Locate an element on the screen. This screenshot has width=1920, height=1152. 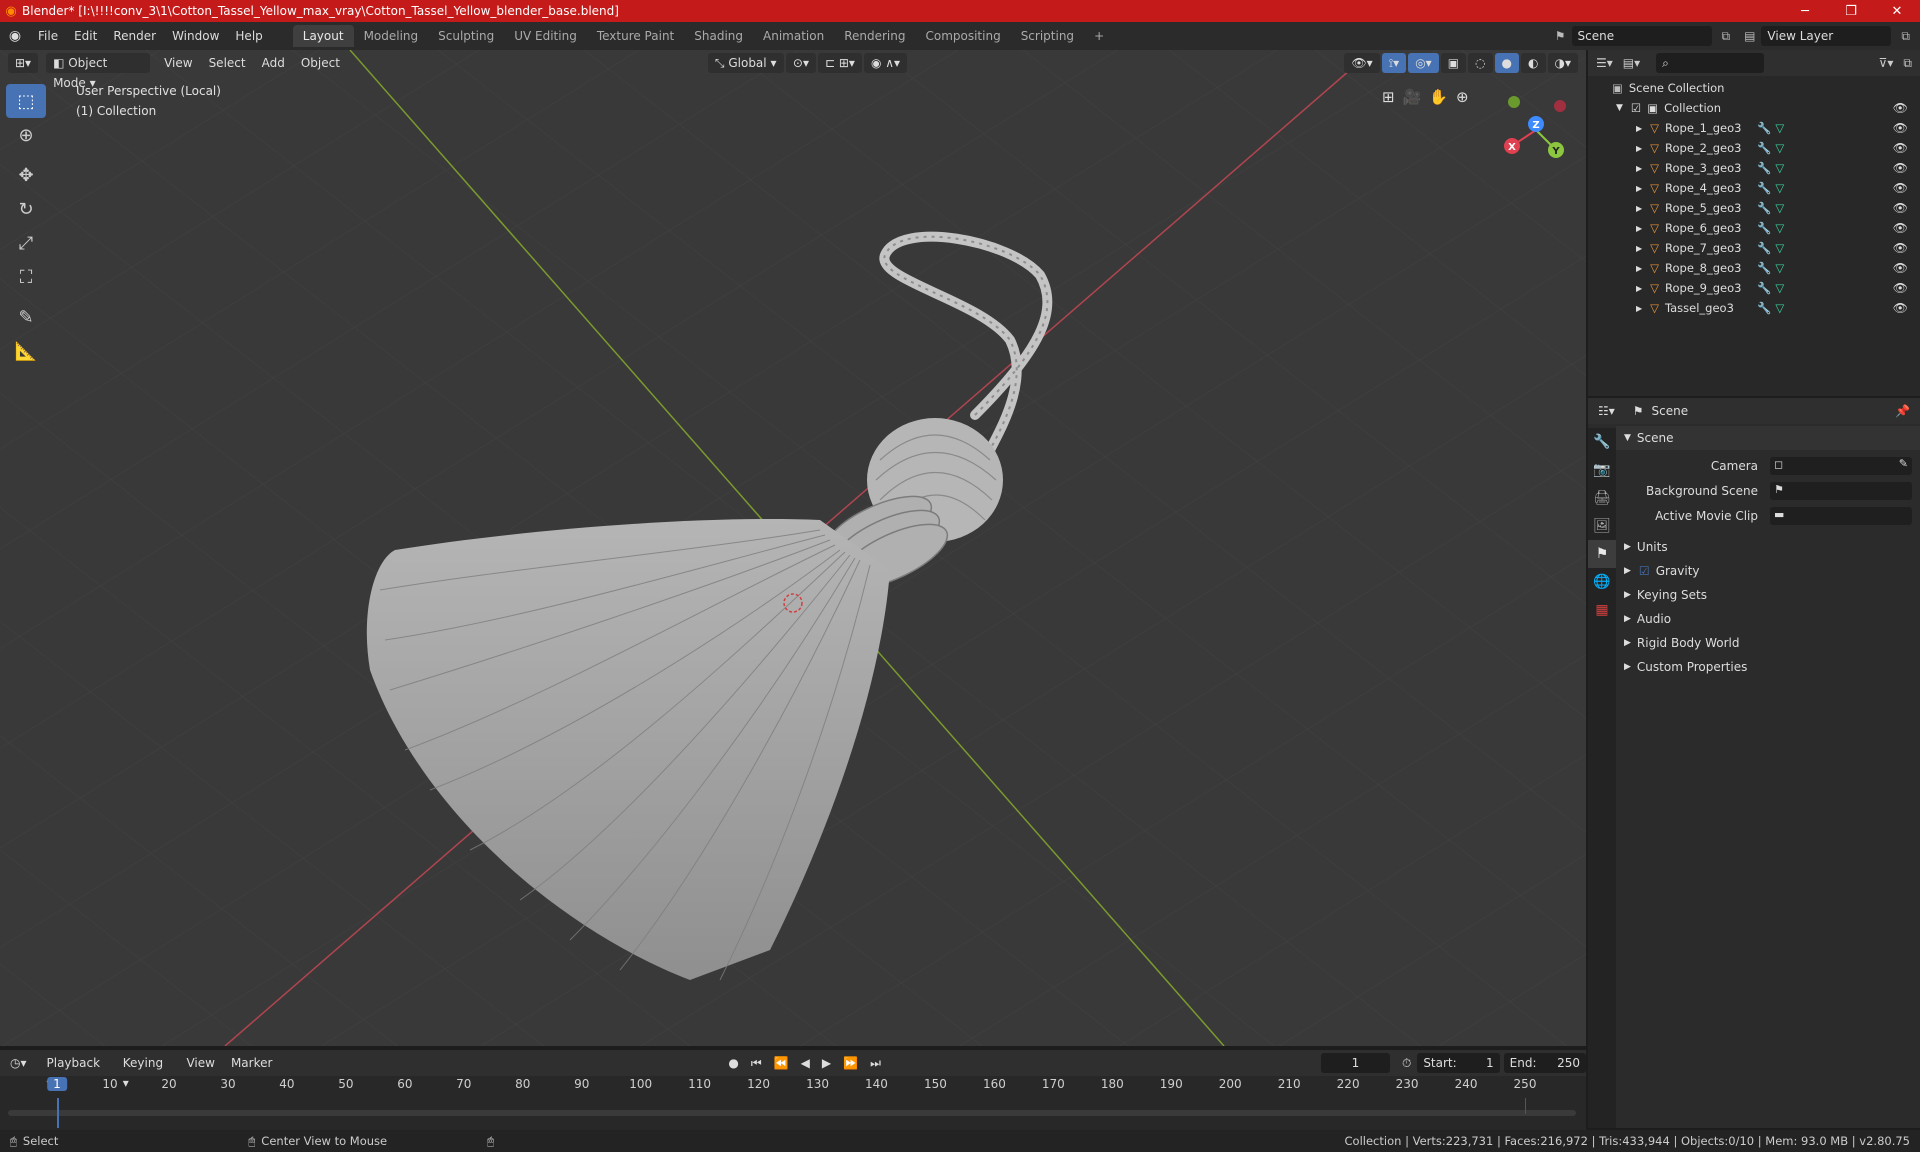
collection-checkbox-icon: ☑ is located at coordinates (1636, 108).